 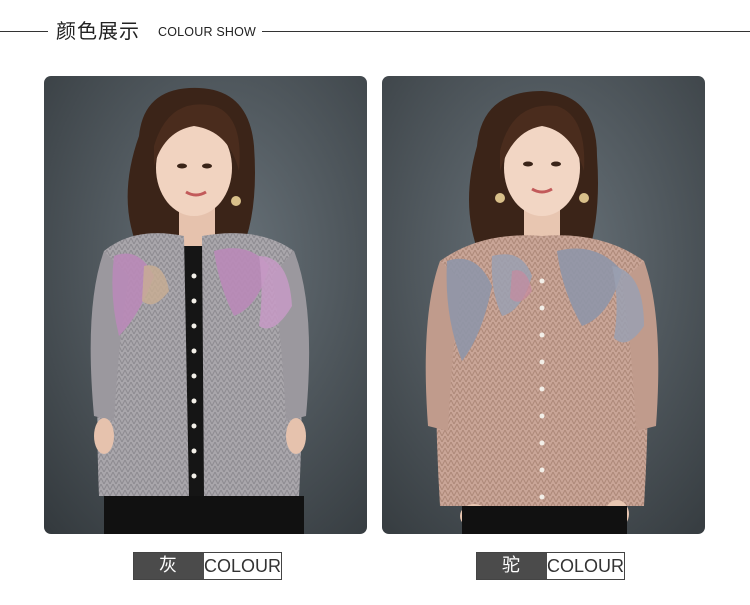 What do you see at coordinates (169, 577) in the screenshot?
I see `color-name-grey: 灰 色` at bounding box center [169, 577].